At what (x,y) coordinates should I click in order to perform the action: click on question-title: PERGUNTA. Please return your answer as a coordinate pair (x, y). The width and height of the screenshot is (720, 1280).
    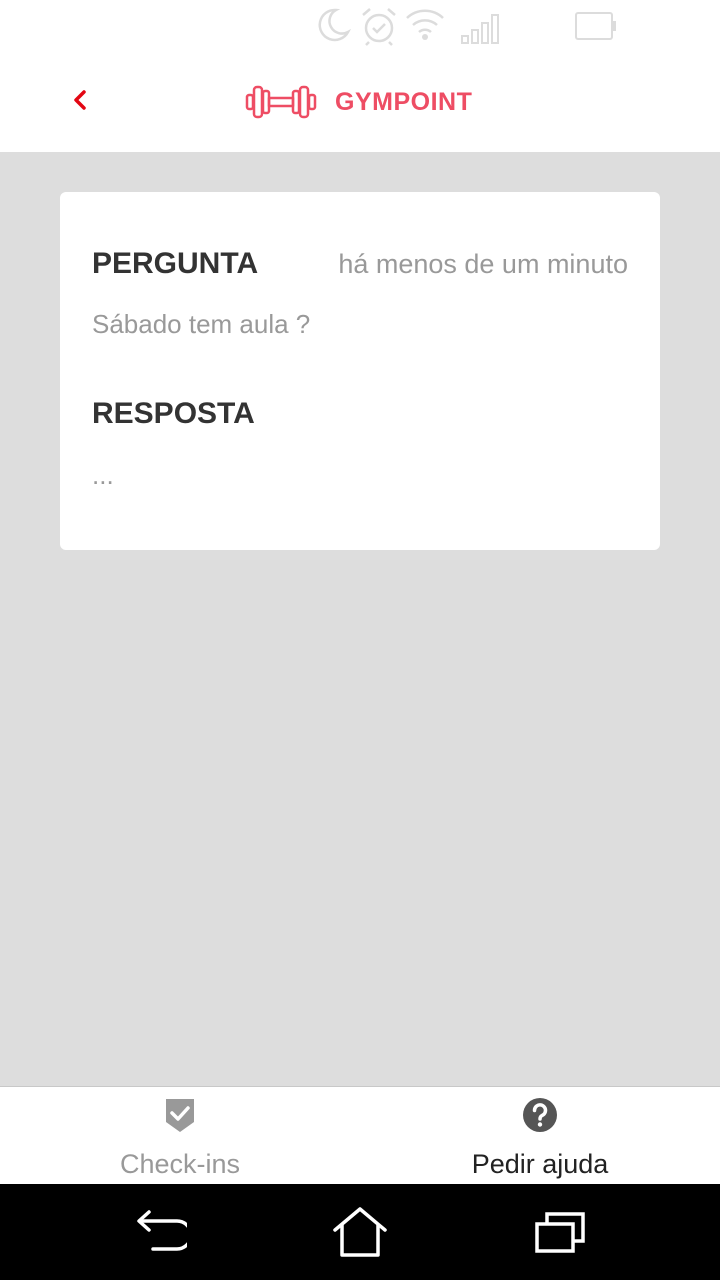
    Looking at the image, I should click on (175, 263).